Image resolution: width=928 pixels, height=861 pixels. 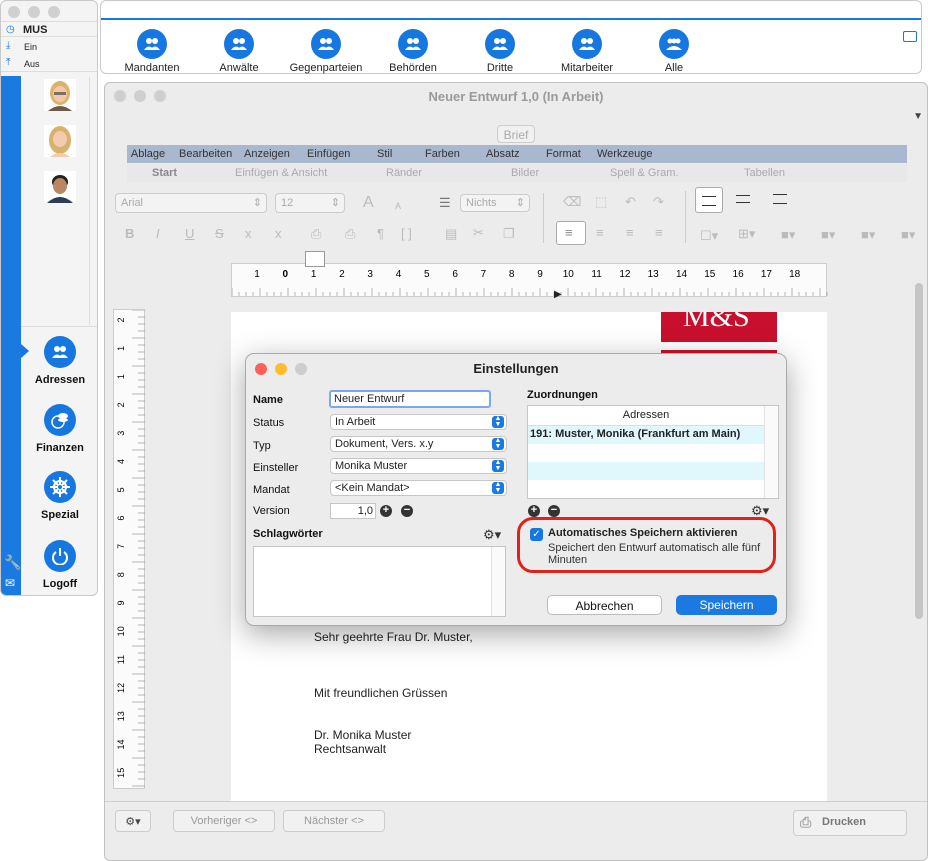 I want to click on tab-stop-marker: ▶, so click(x=558, y=294).